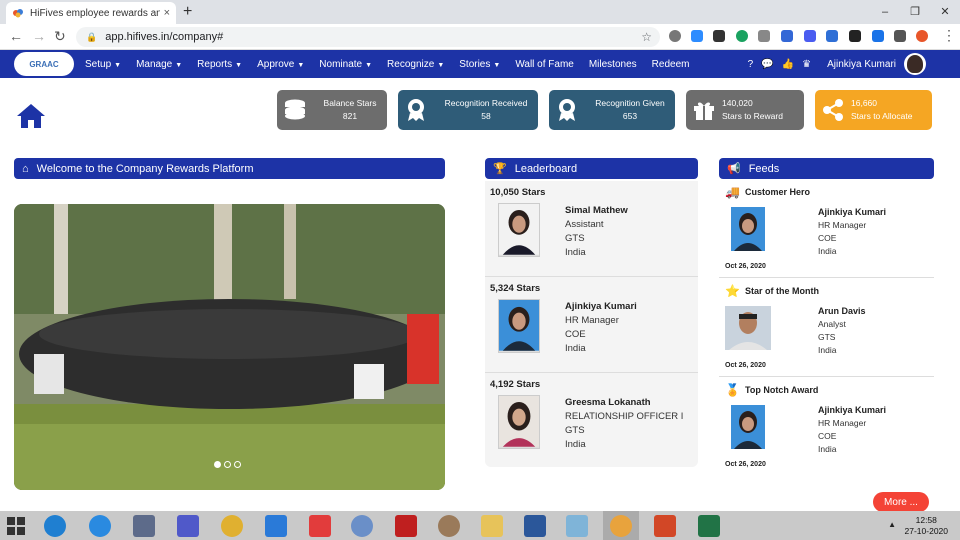 Image resolution: width=960 pixels, height=540 pixels. What do you see at coordinates (842, 311) in the screenshot?
I see `feed-name: Arun Davis` at bounding box center [842, 311].